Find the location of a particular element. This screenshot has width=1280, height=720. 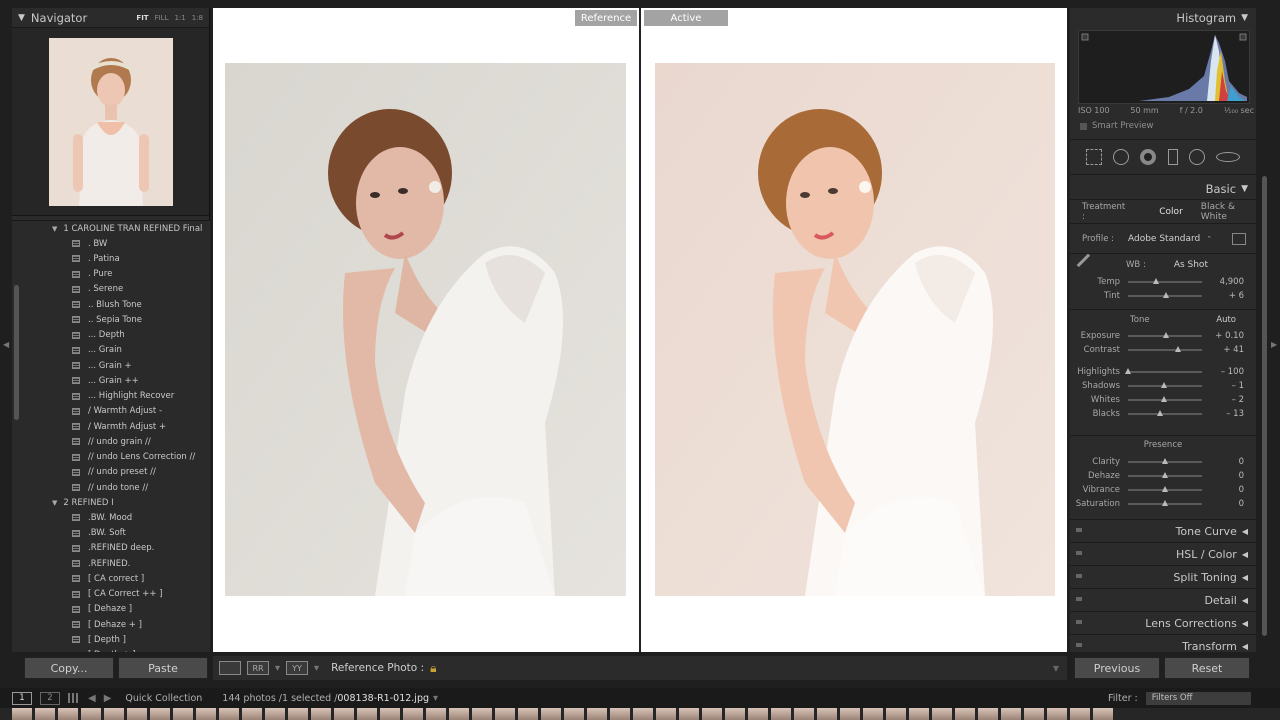

slider-value: + 41 is located at coordinates (1223, 350).